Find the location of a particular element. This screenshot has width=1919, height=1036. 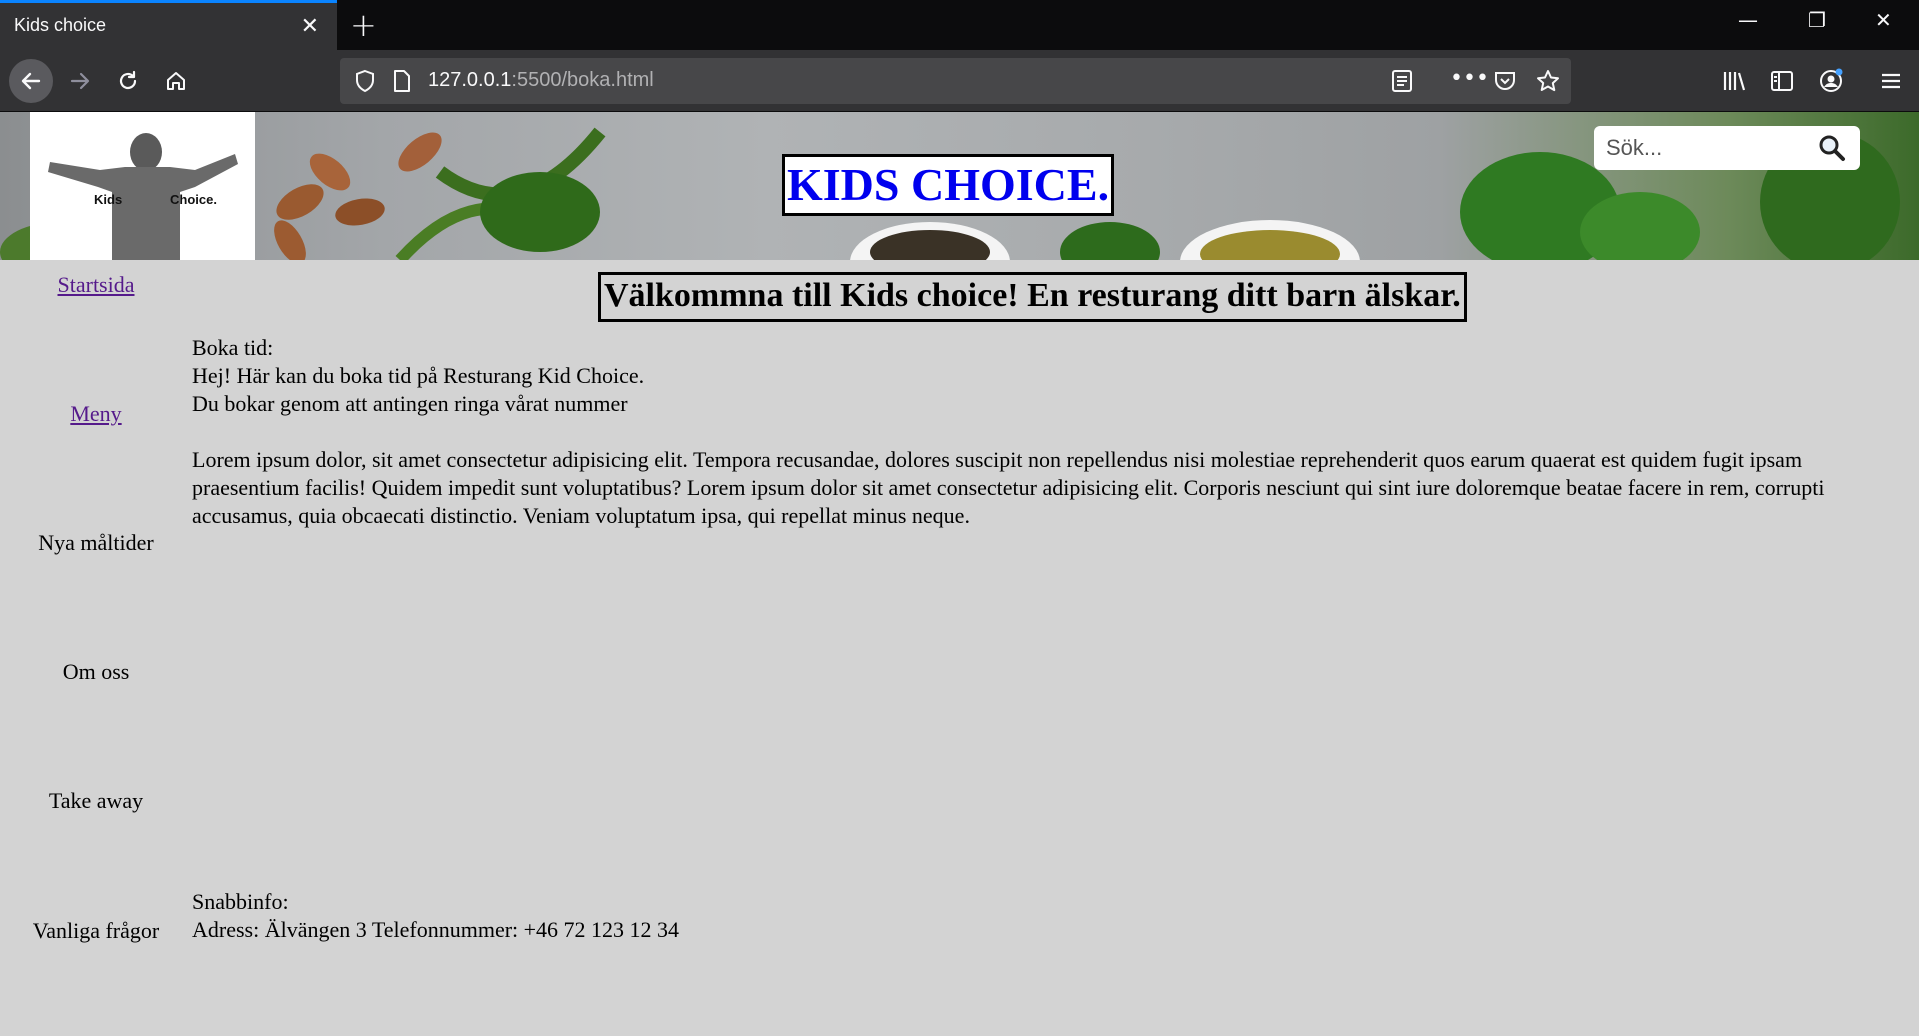

reader-view-icon is located at coordinates (1402, 83).